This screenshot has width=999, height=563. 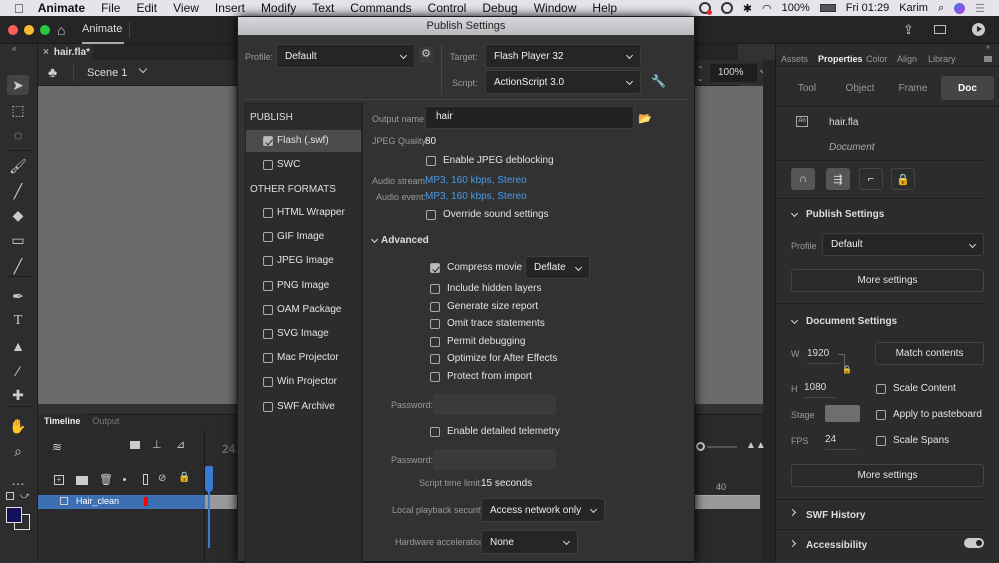 I want to click on menu-insert: Insert, so click(x=230, y=8).